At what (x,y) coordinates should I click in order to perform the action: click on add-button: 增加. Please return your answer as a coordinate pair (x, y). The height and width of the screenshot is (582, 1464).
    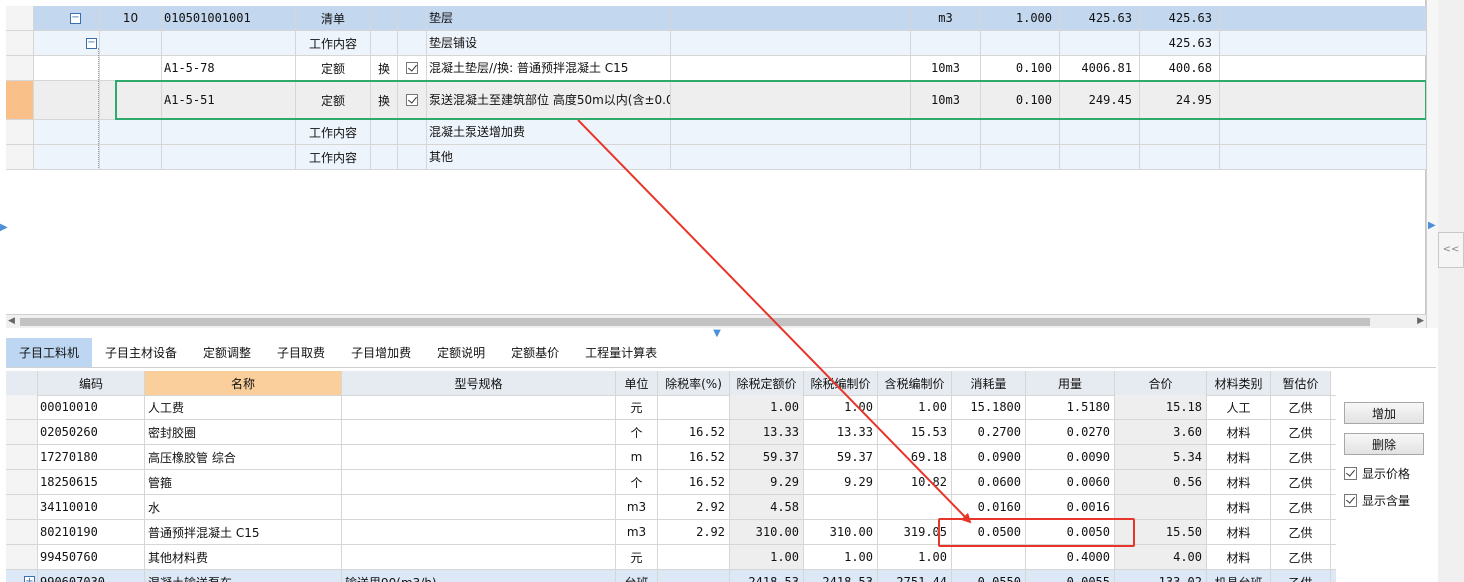
    Looking at the image, I should click on (1384, 413).